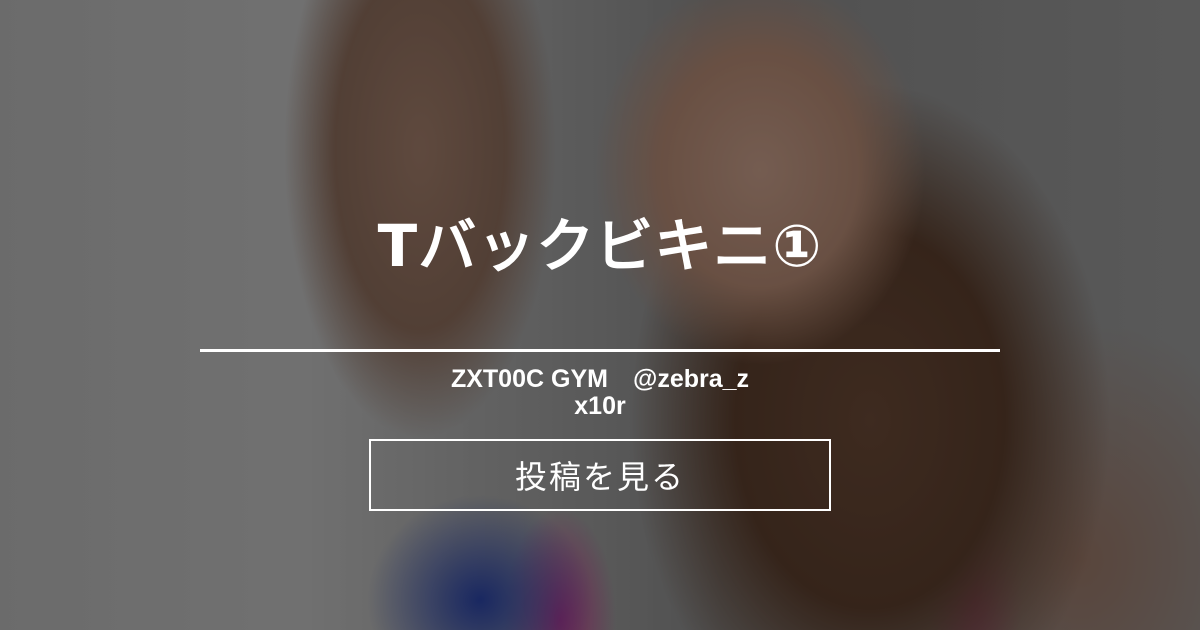 This screenshot has height=630, width=1200. What do you see at coordinates (600, 475) in the screenshot?
I see `view-post-button: 投稿を見る` at bounding box center [600, 475].